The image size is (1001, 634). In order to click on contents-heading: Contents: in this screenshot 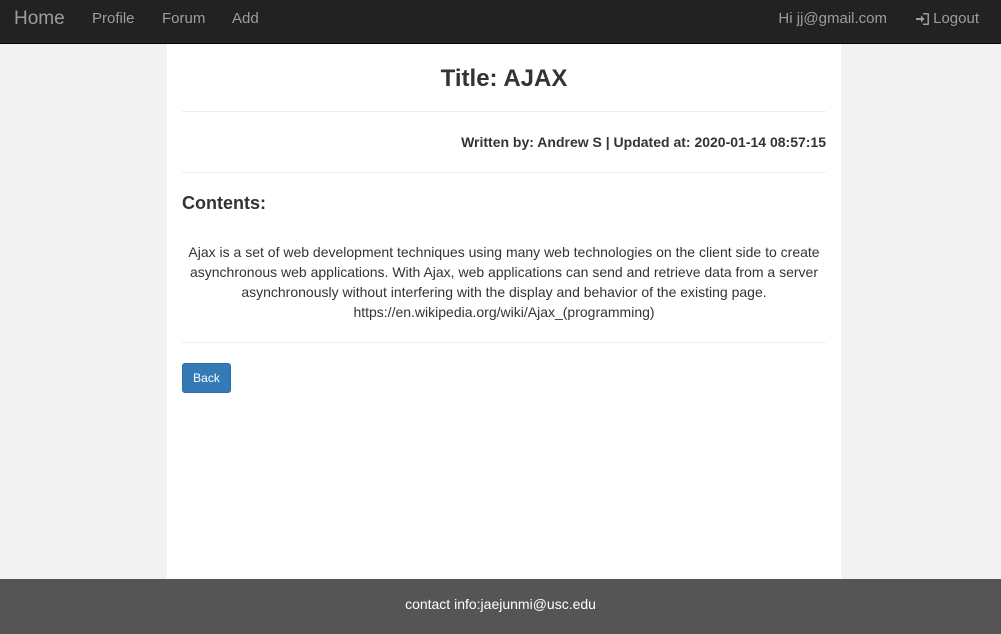, I will do `click(224, 203)`.